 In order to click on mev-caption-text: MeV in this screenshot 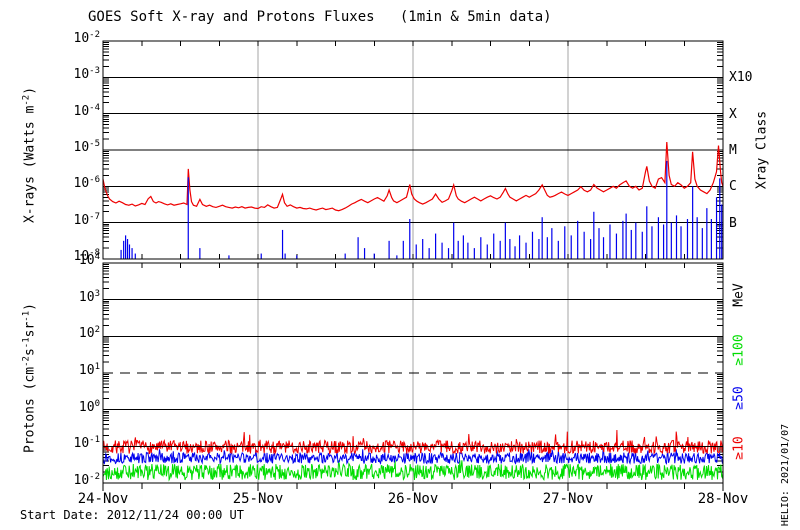, I will do `click(739, 295)`.